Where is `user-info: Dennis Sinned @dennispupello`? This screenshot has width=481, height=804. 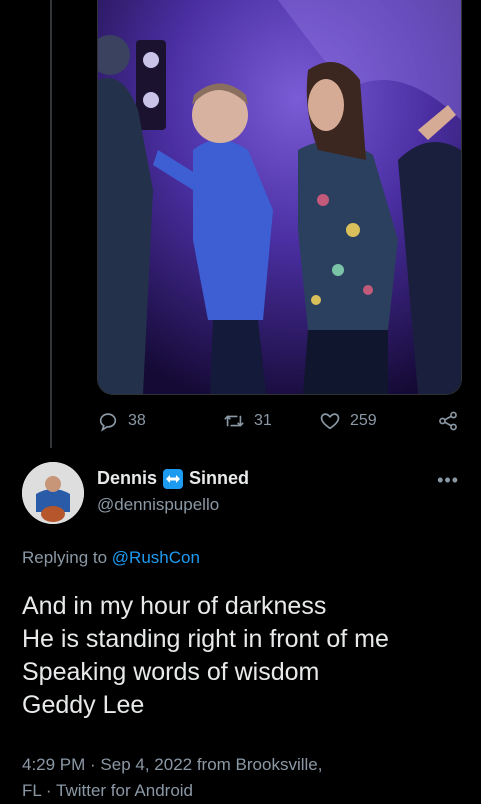 user-info: Dennis Sinned @dennispupello is located at coordinates (173, 491).